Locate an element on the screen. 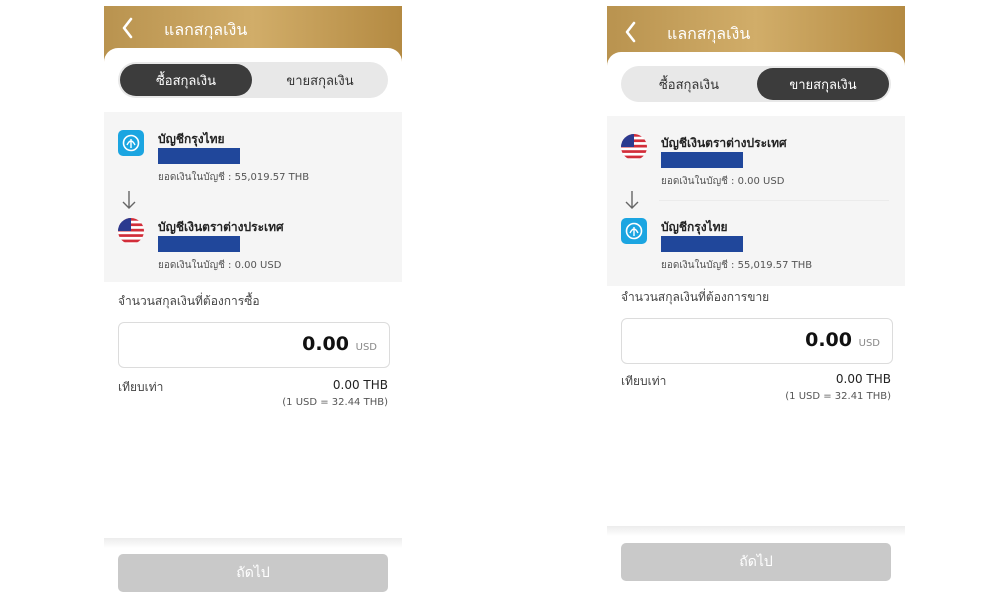  to-account-name: บัญชีเงินตราต่างประเทศ is located at coordinates (221, 227).